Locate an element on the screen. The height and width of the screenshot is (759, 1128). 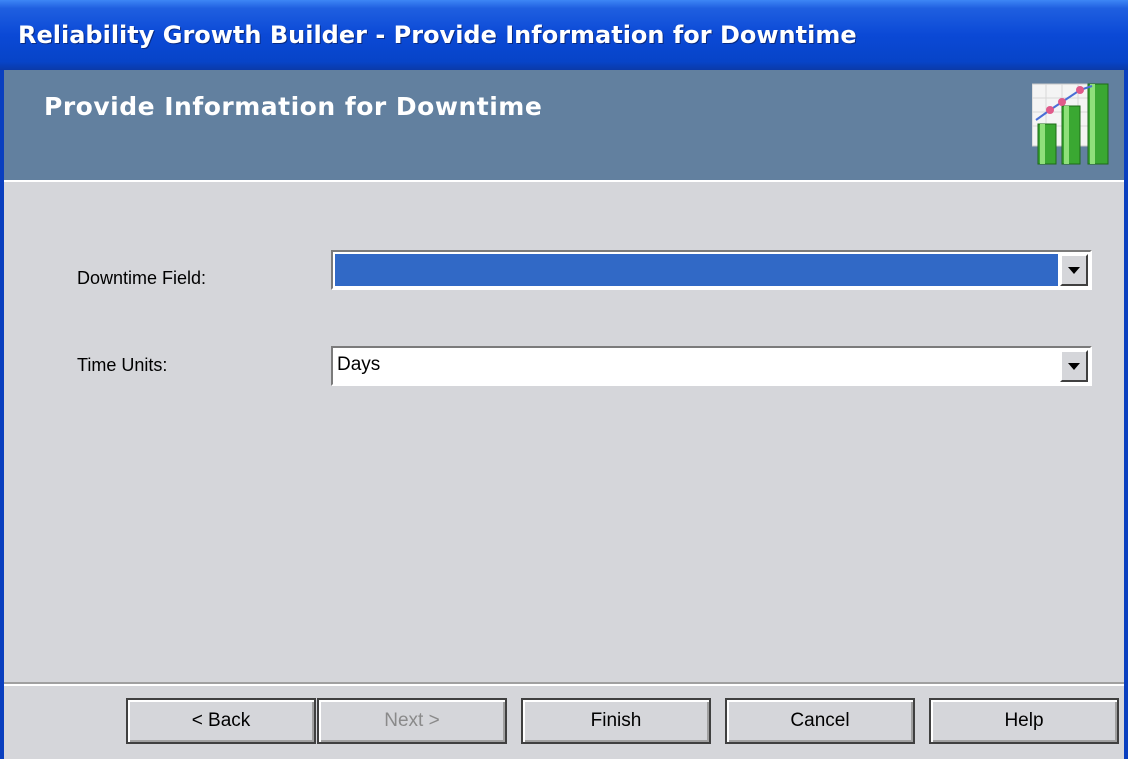
downtime-field-dropdown-button is located at coordinates (1074, 270).